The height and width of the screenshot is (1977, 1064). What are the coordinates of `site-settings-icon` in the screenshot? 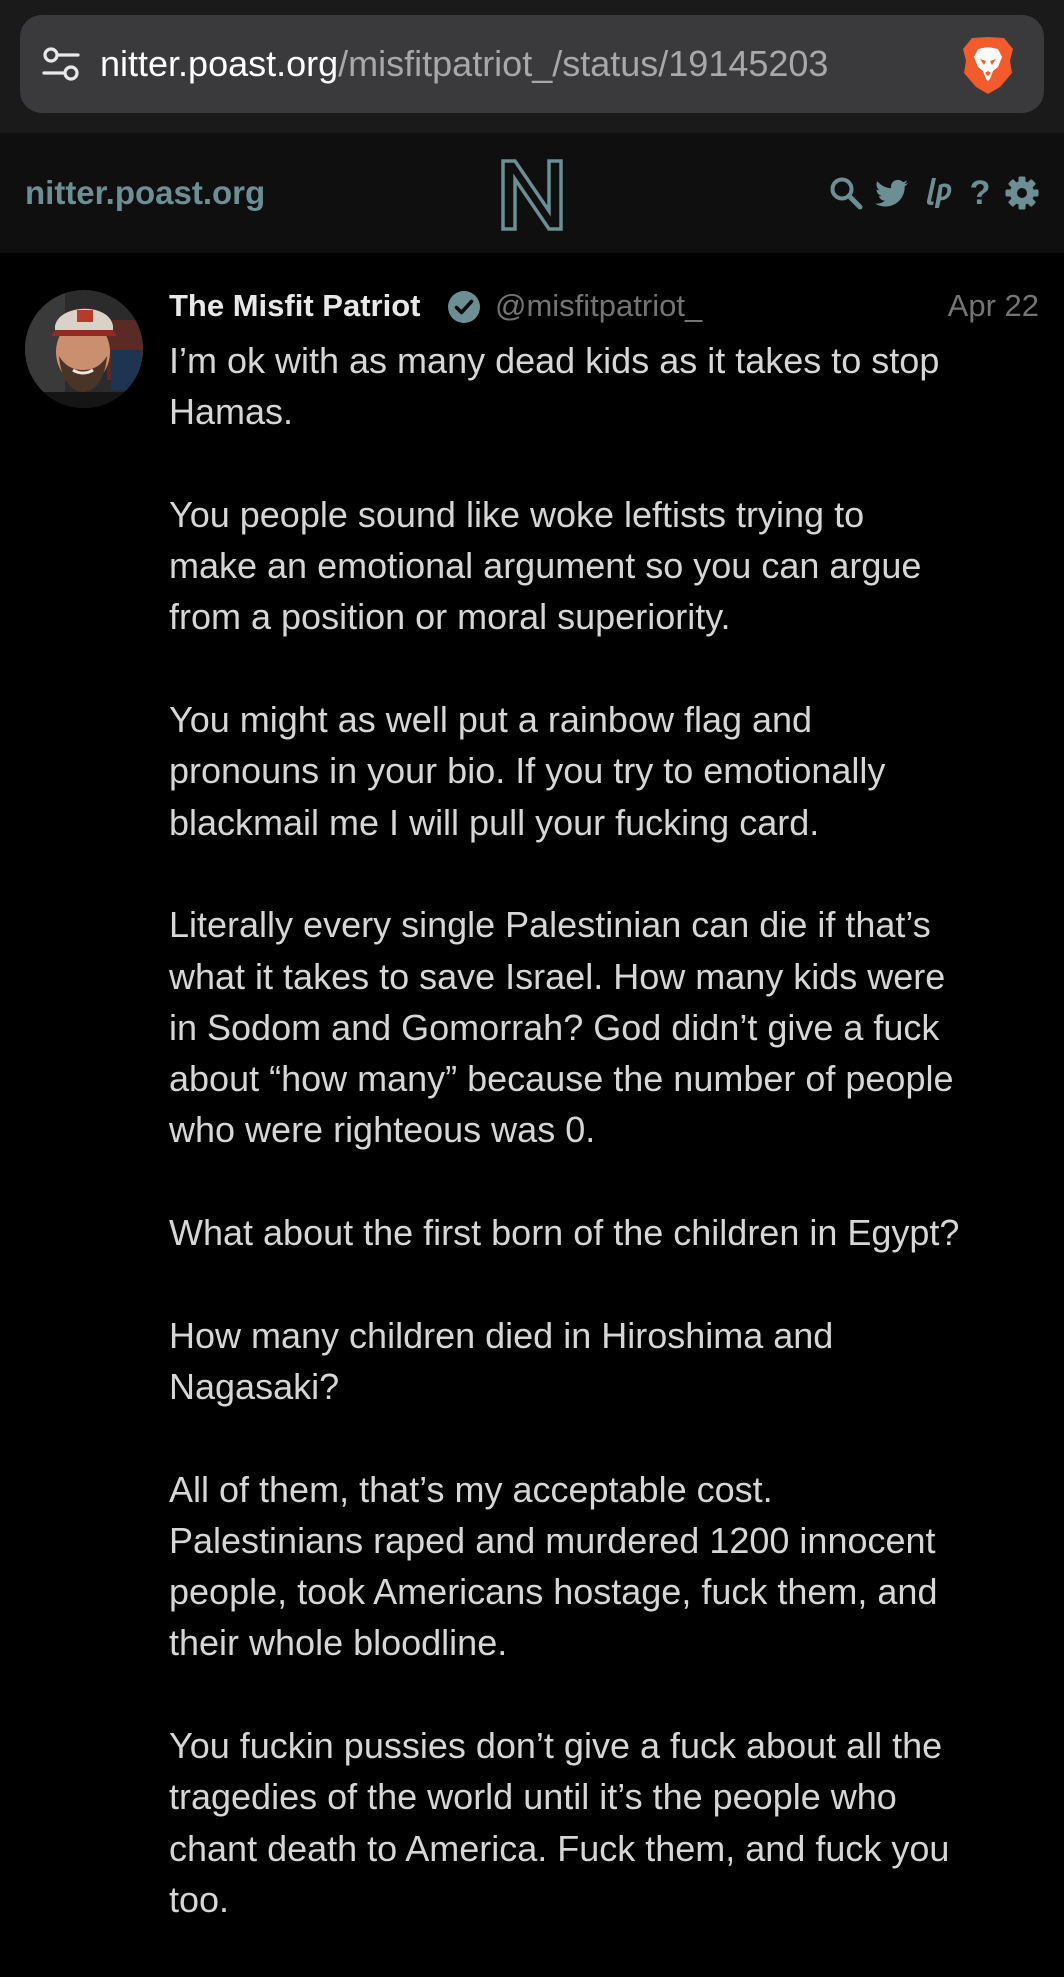 It's located at (61, 64).